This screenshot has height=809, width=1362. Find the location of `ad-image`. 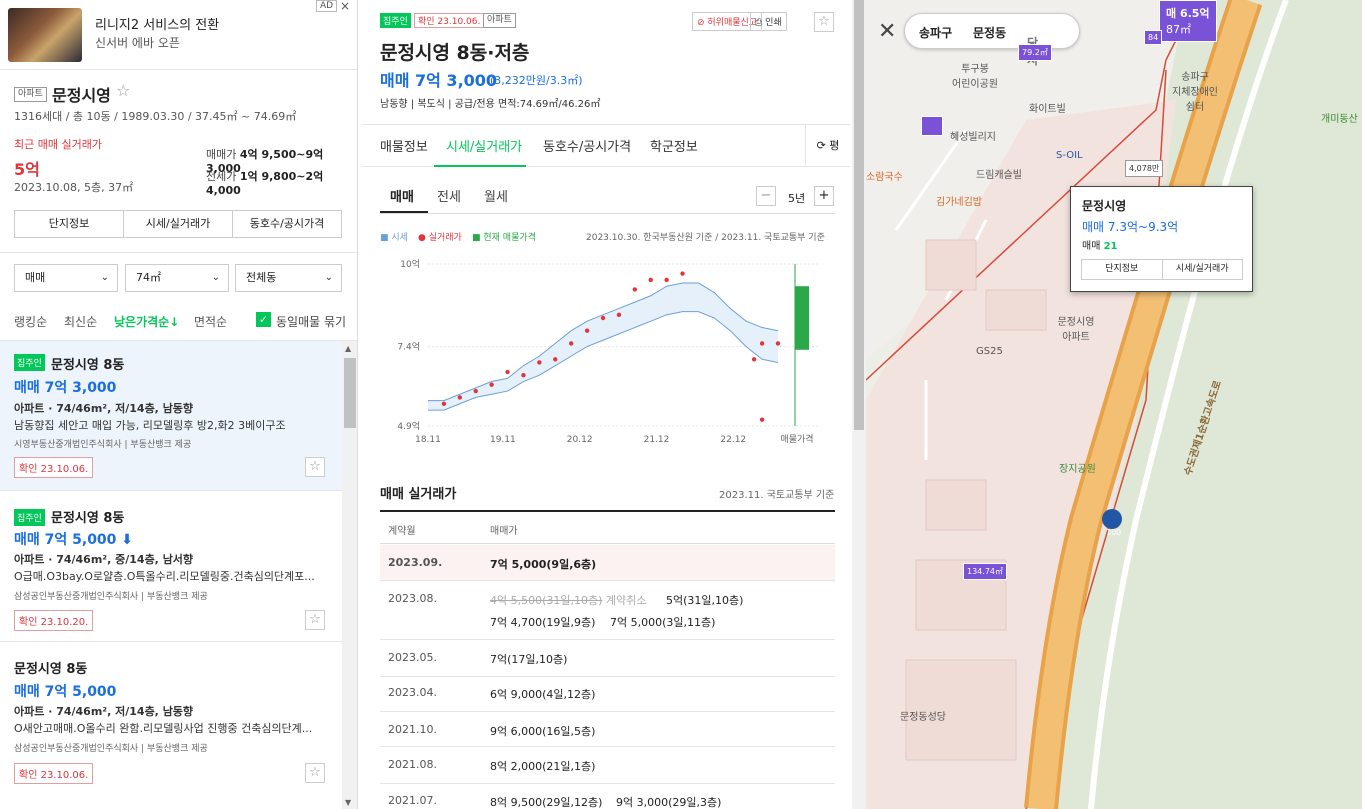

ad-image is located at coordinates (45, 35).